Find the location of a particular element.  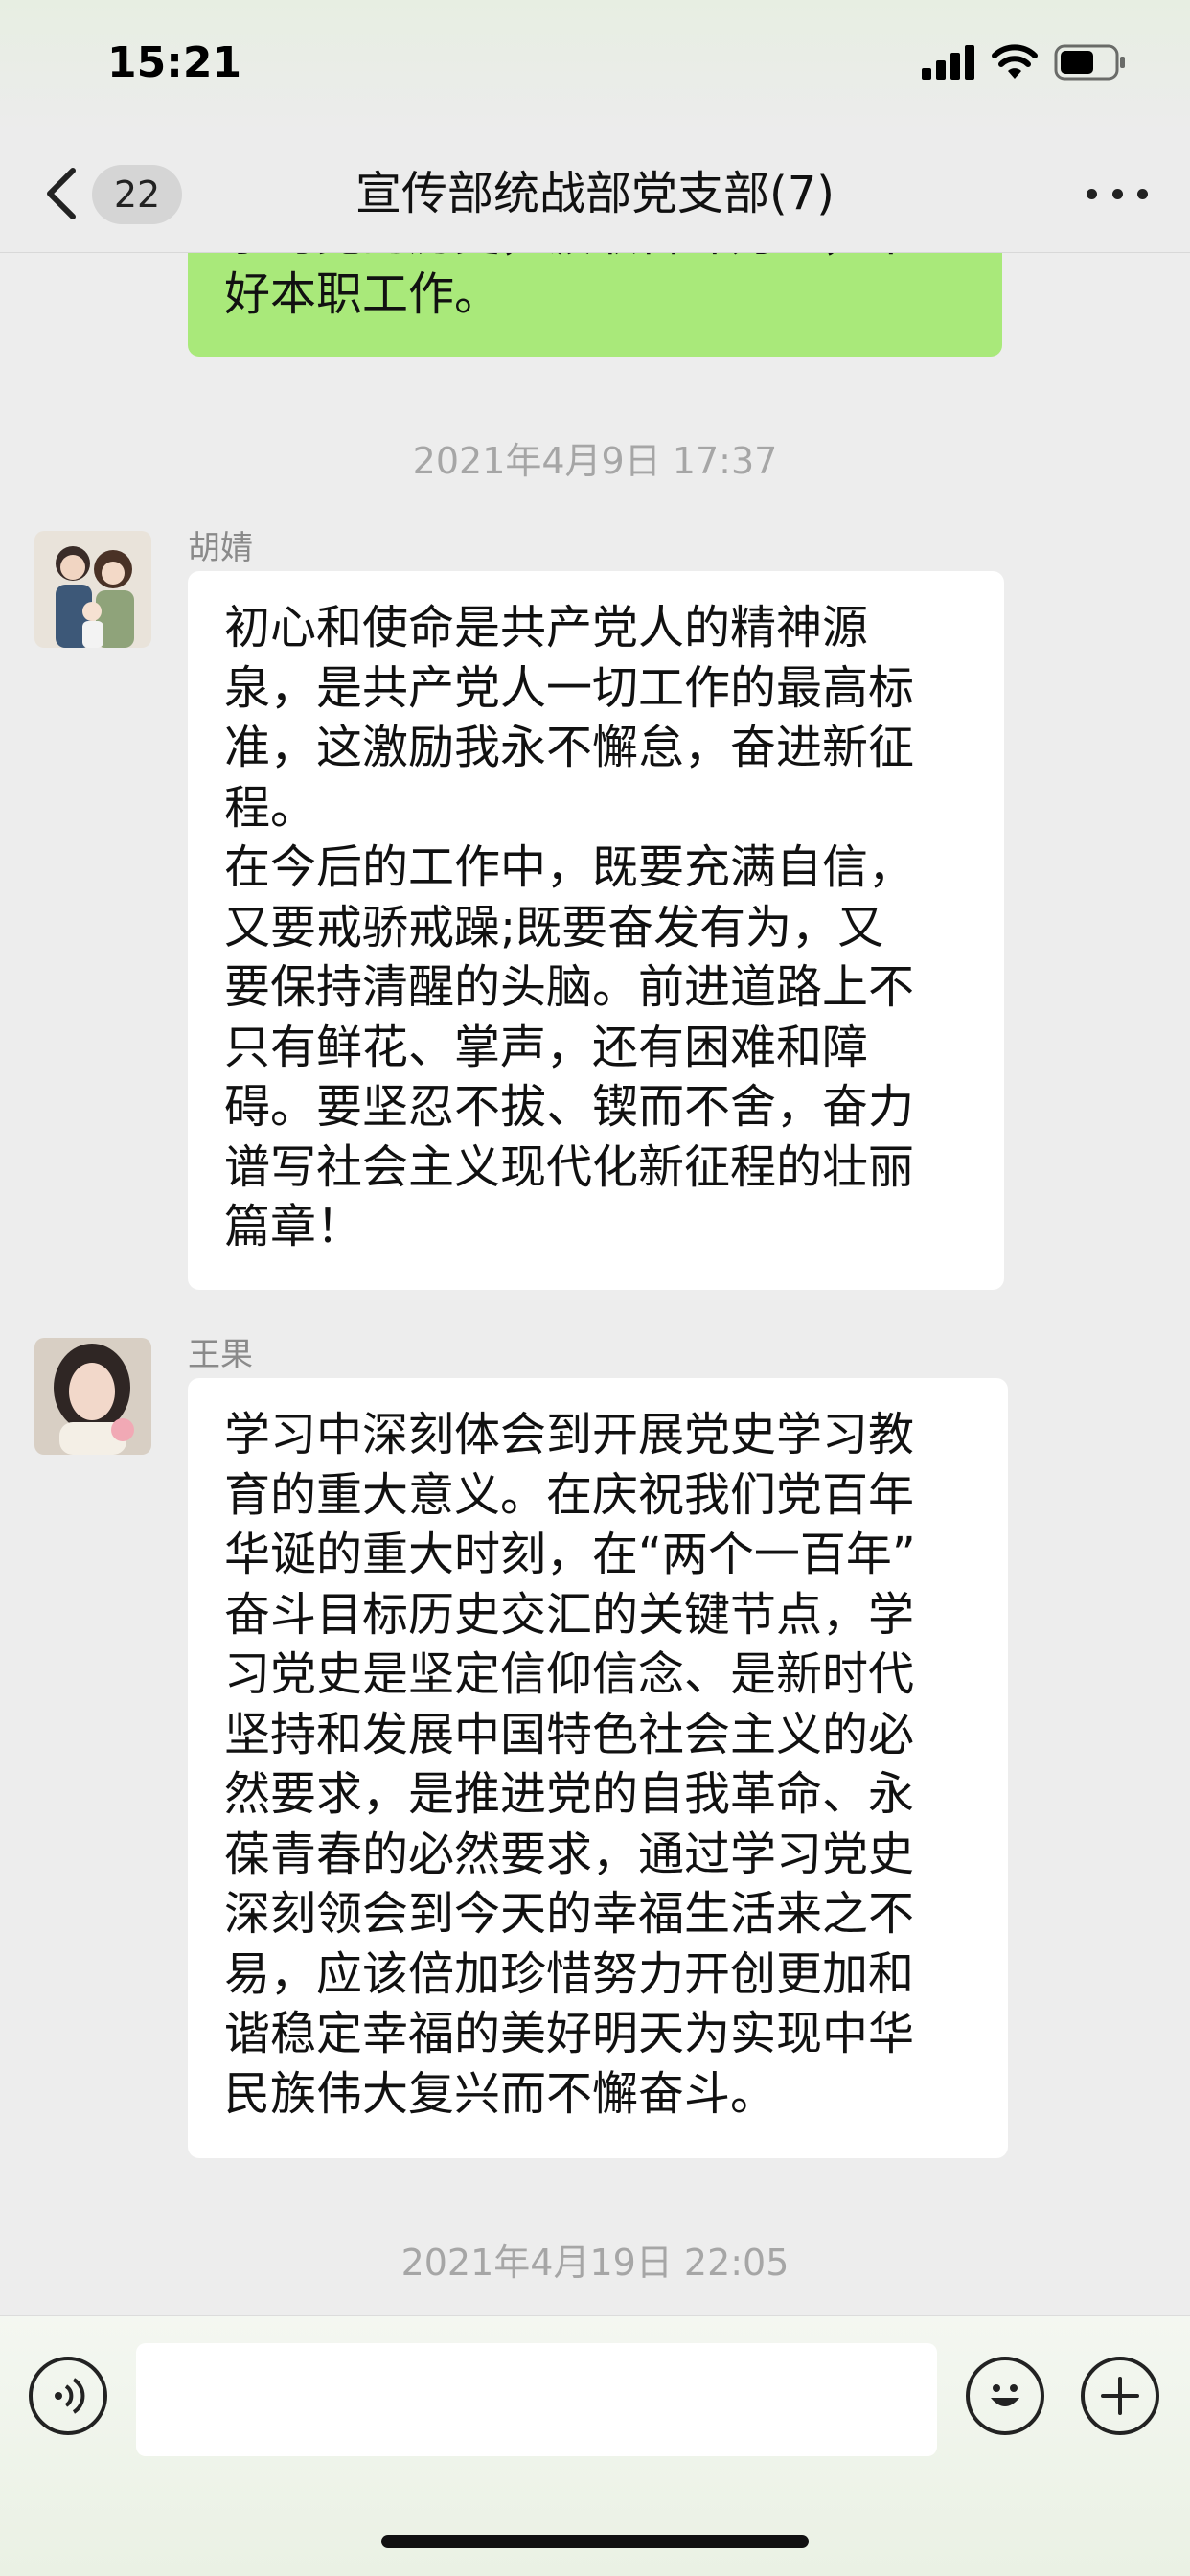

wifi-icon is located at coordinates (1015, 62).